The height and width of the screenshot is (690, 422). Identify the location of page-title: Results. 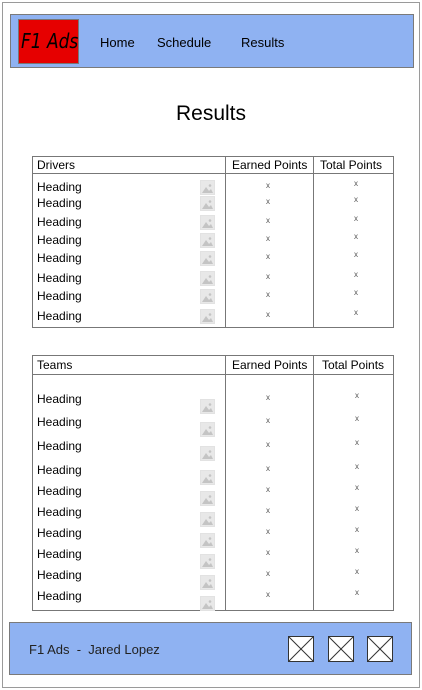
(211, 113).